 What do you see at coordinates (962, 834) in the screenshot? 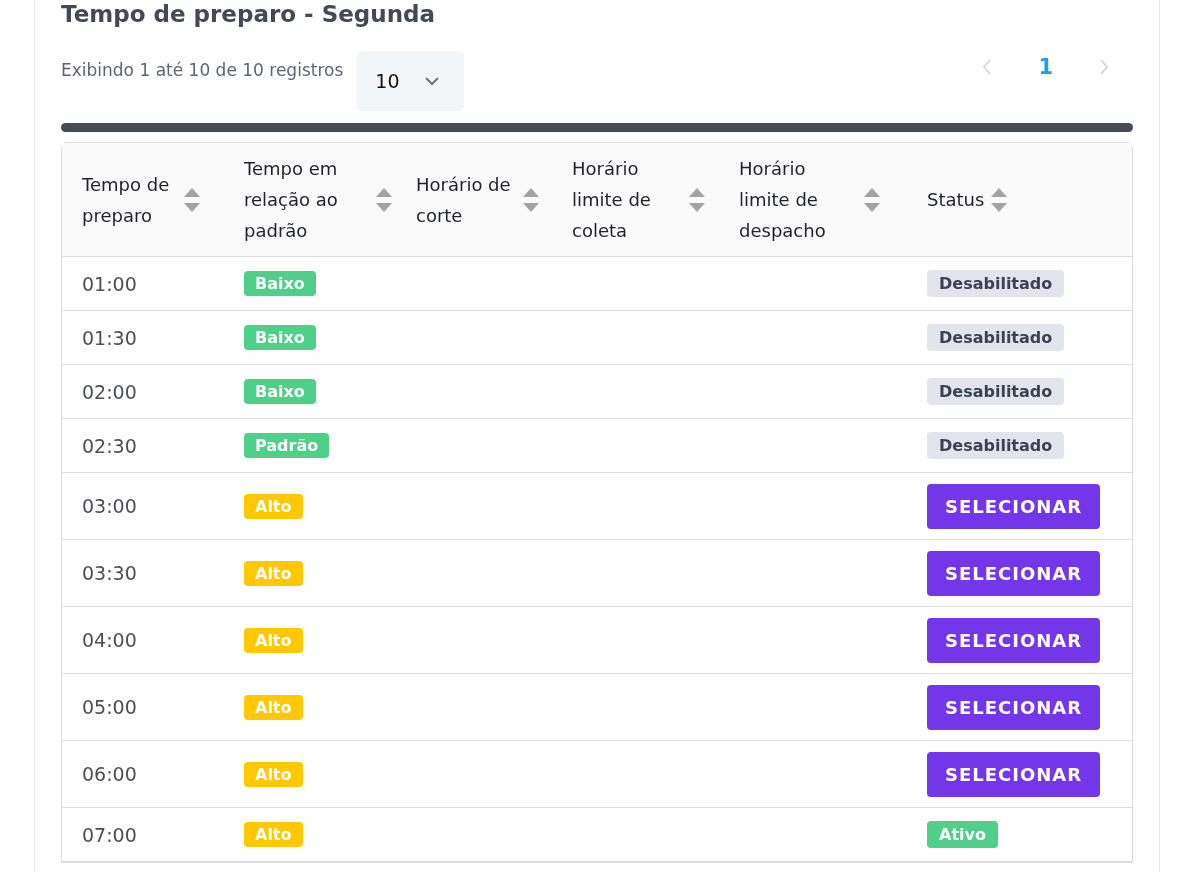
I see `status-badge: Ativo` at bounding box center [962, 834].